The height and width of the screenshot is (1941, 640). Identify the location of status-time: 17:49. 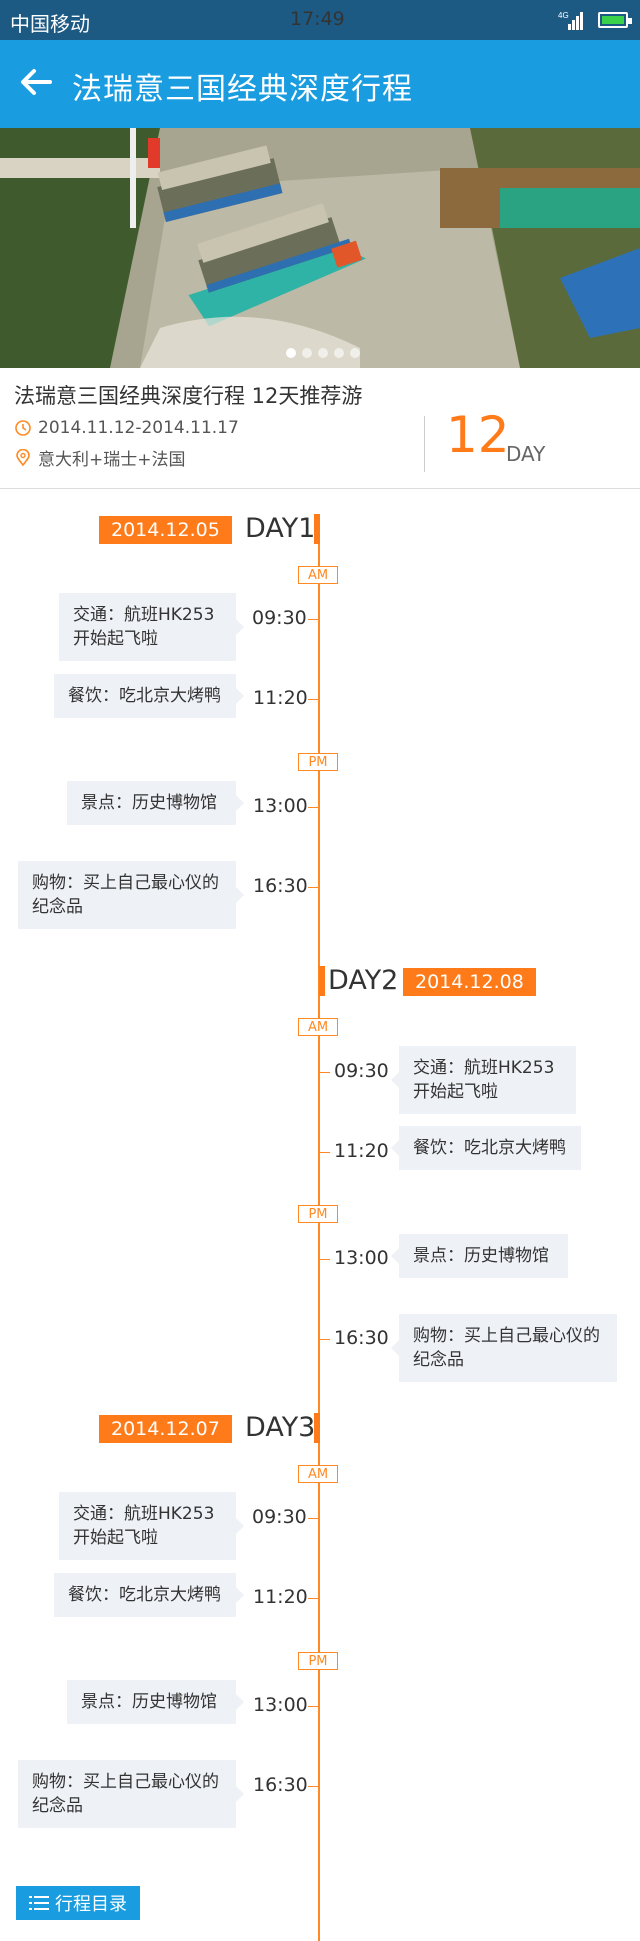
(317, 19).